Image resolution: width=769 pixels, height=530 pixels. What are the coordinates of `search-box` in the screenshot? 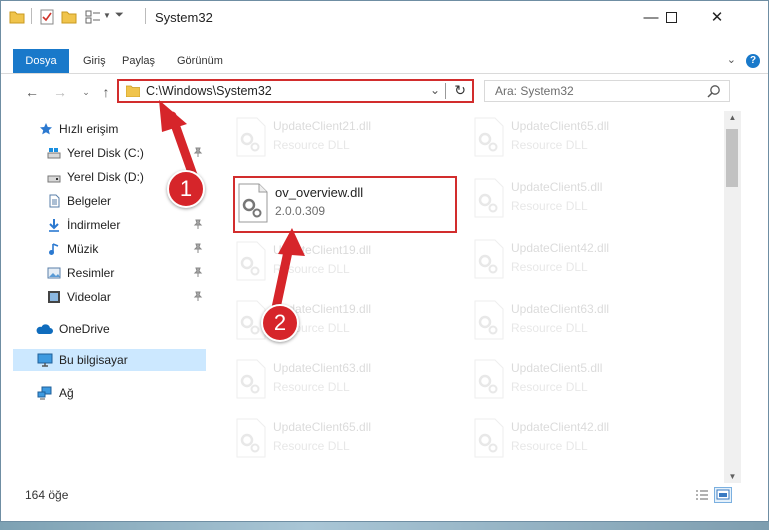 It's located at (607, 91).